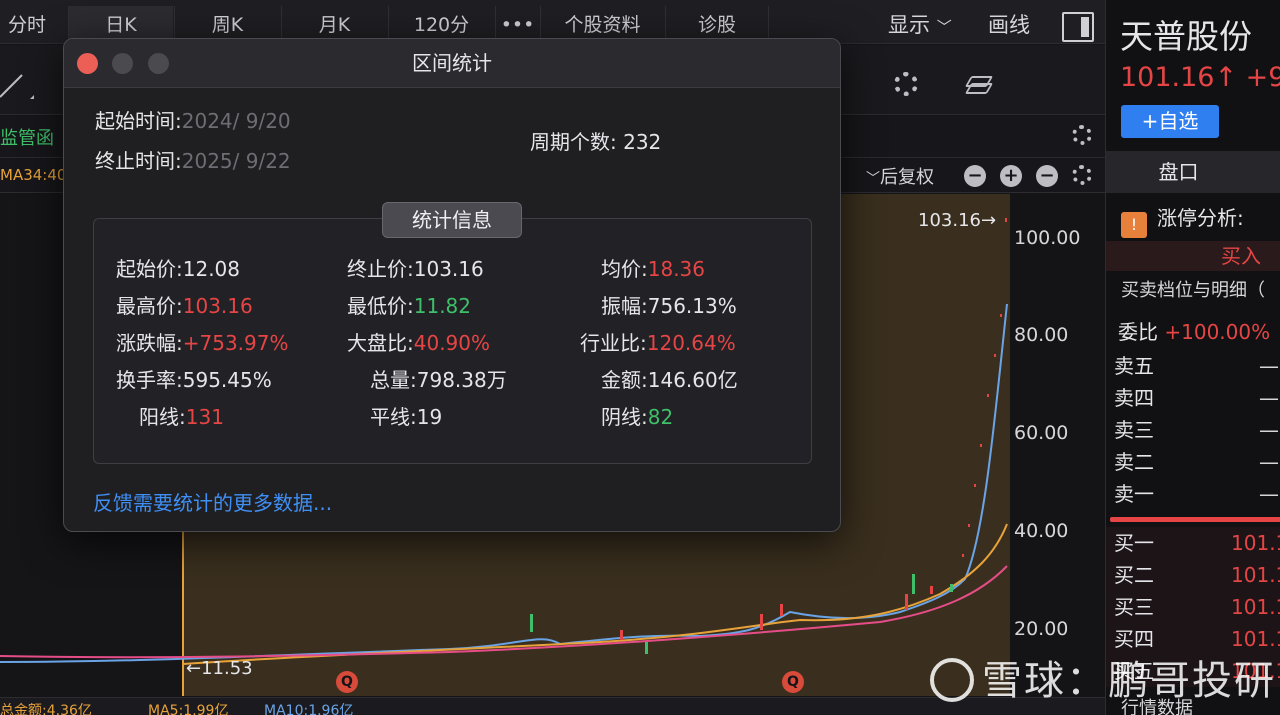 Image resolution: width=1280 pixels, height=715 pixels. Describe the element at coordinates (1078, 27) in the screenshot. I see `panel-toggle-icon` at that location.